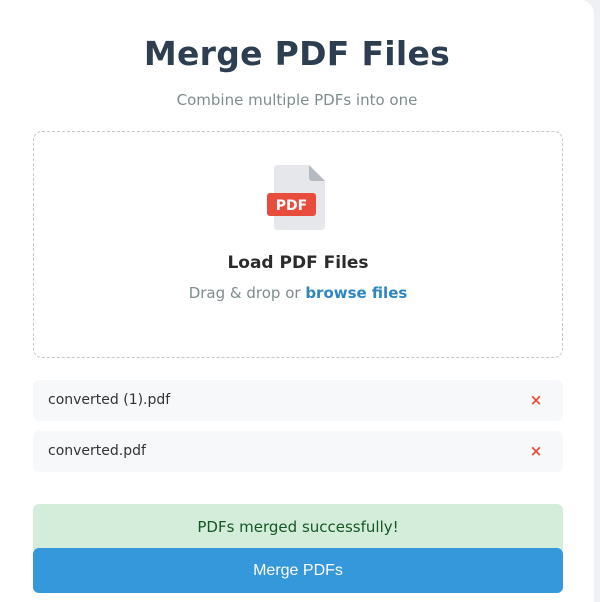 This screenshot has width=600, height=602. I want to click on dropzone-hint: Drag & drop or browse files, so click(298, 293).